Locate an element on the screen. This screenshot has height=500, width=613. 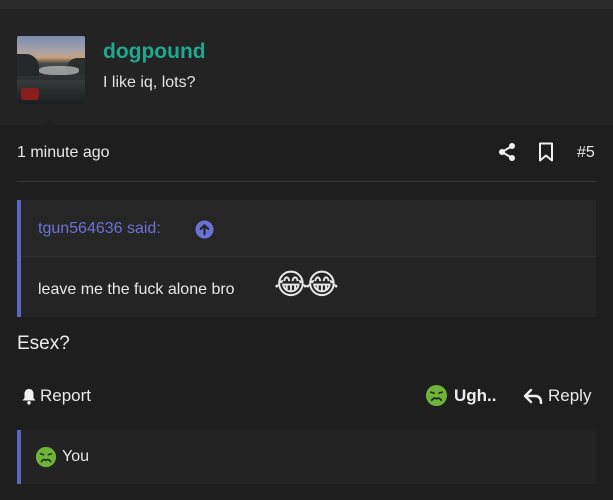
post-number-link: #5 is located at coordinates (586, 153).